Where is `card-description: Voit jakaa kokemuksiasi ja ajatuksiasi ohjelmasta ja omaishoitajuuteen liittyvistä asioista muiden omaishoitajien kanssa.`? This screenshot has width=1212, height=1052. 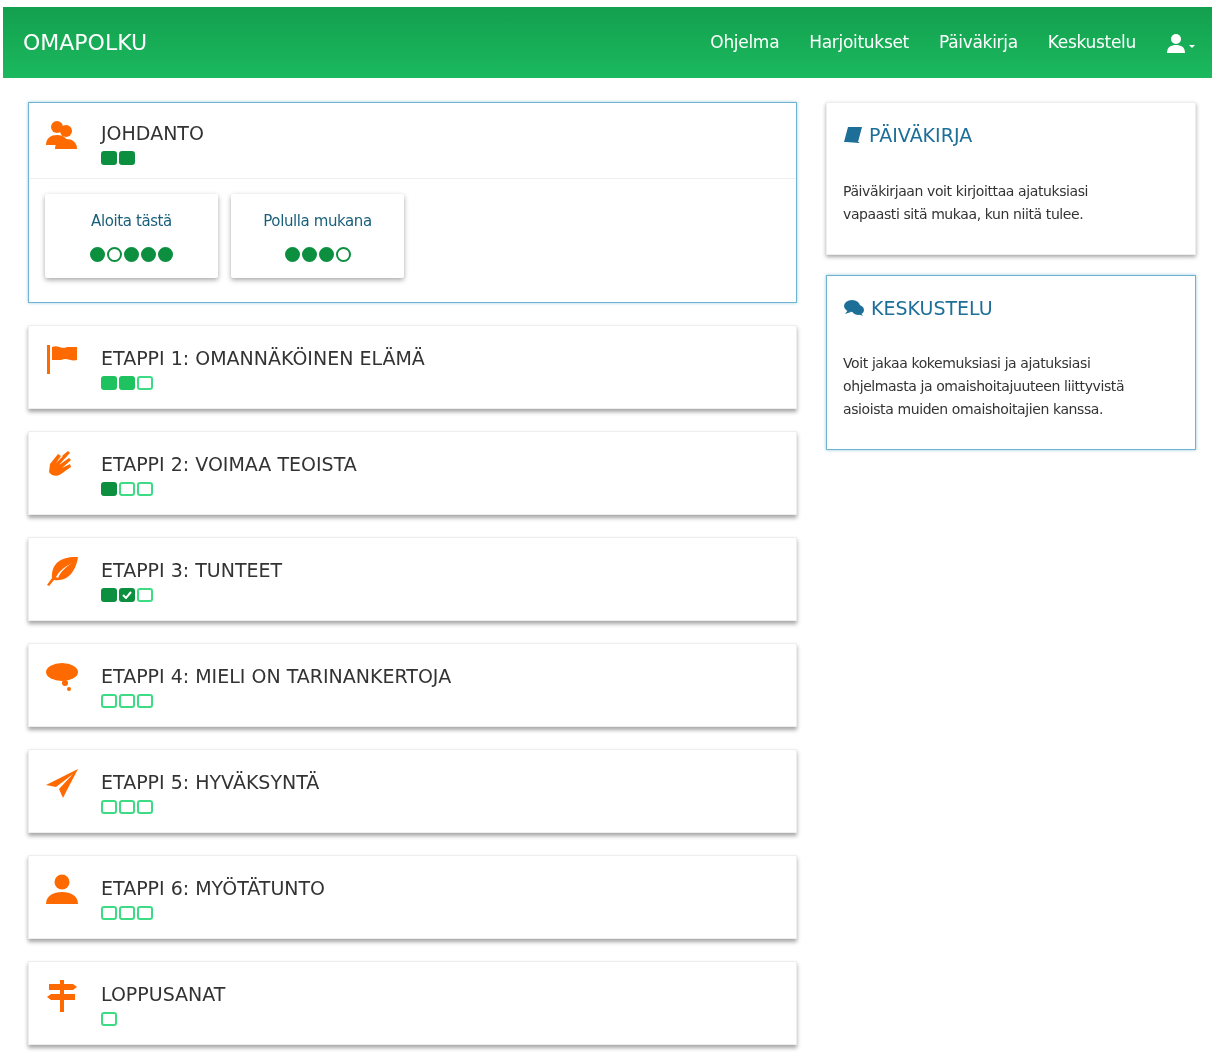
card-description: Voit jakaa kokemuksiasi ja ajatuksiasi ohjelmasta ja omaishoitajuuteen liittyvistä asioista muiden omaishoitajien kanssa. is located at coordinates (984, 386).